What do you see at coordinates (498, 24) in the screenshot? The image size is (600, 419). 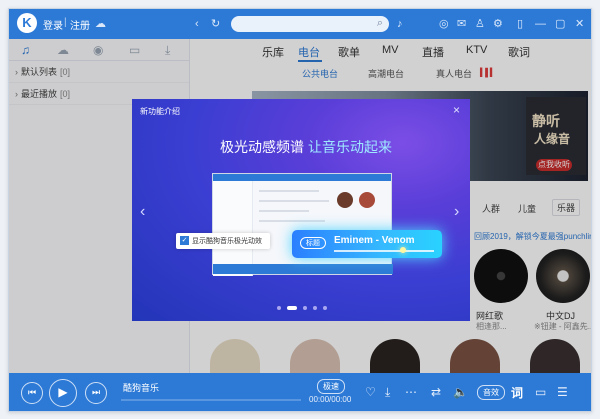 I see `gear-icon: ⚙` at bounding box center [498, 24].